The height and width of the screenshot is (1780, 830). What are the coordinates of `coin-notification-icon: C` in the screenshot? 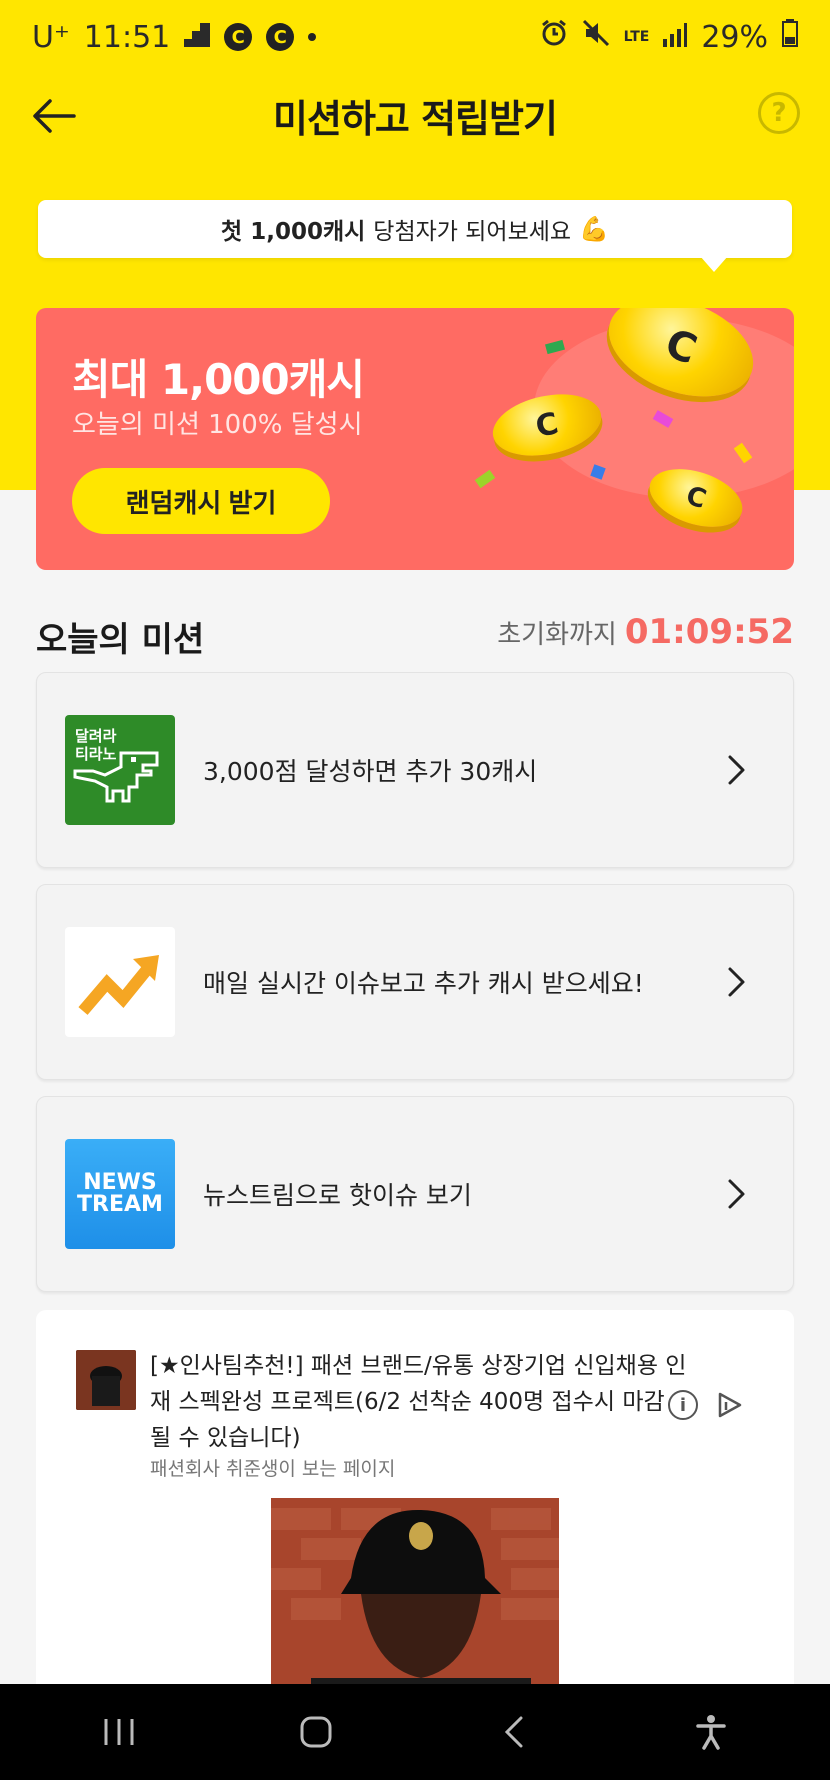 It's located at (238, 37).